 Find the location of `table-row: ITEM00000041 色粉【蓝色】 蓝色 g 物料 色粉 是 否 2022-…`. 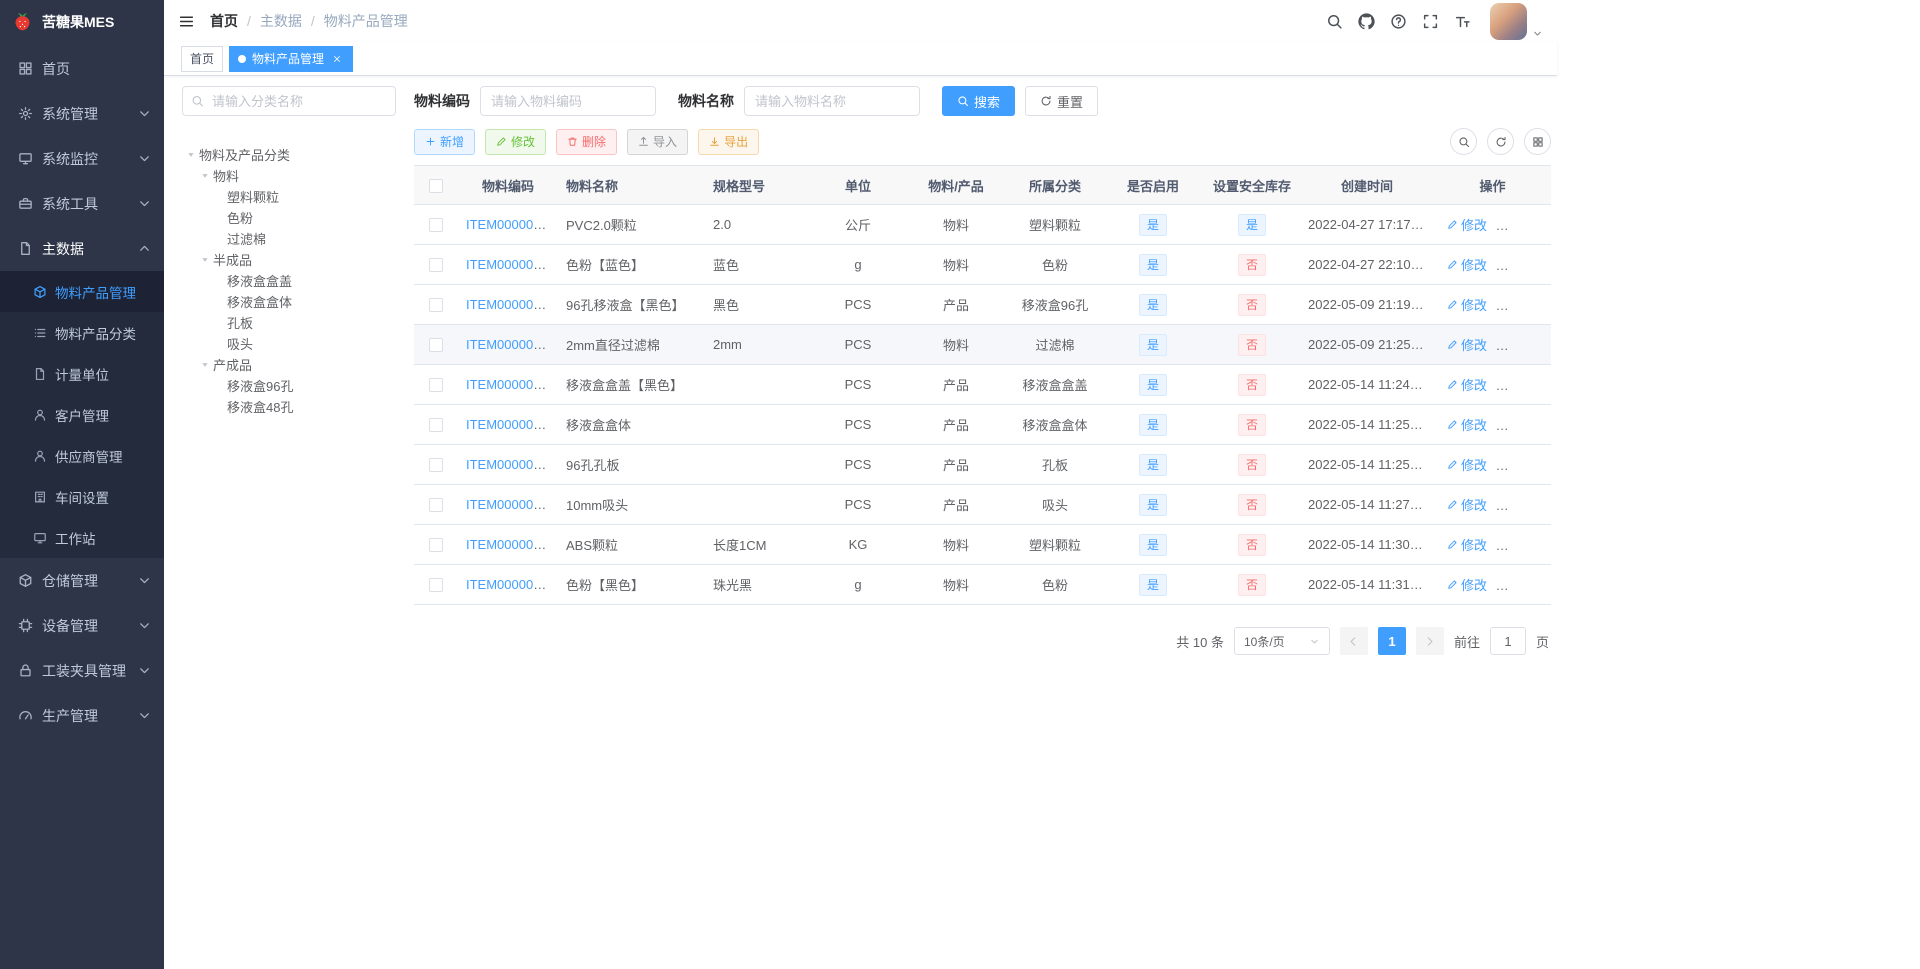

table-row: ITEM00000041 色粉【蓝色】 蓝色 g 物料 色粉 是 否 2022-… is located at coordinates (982, 264).